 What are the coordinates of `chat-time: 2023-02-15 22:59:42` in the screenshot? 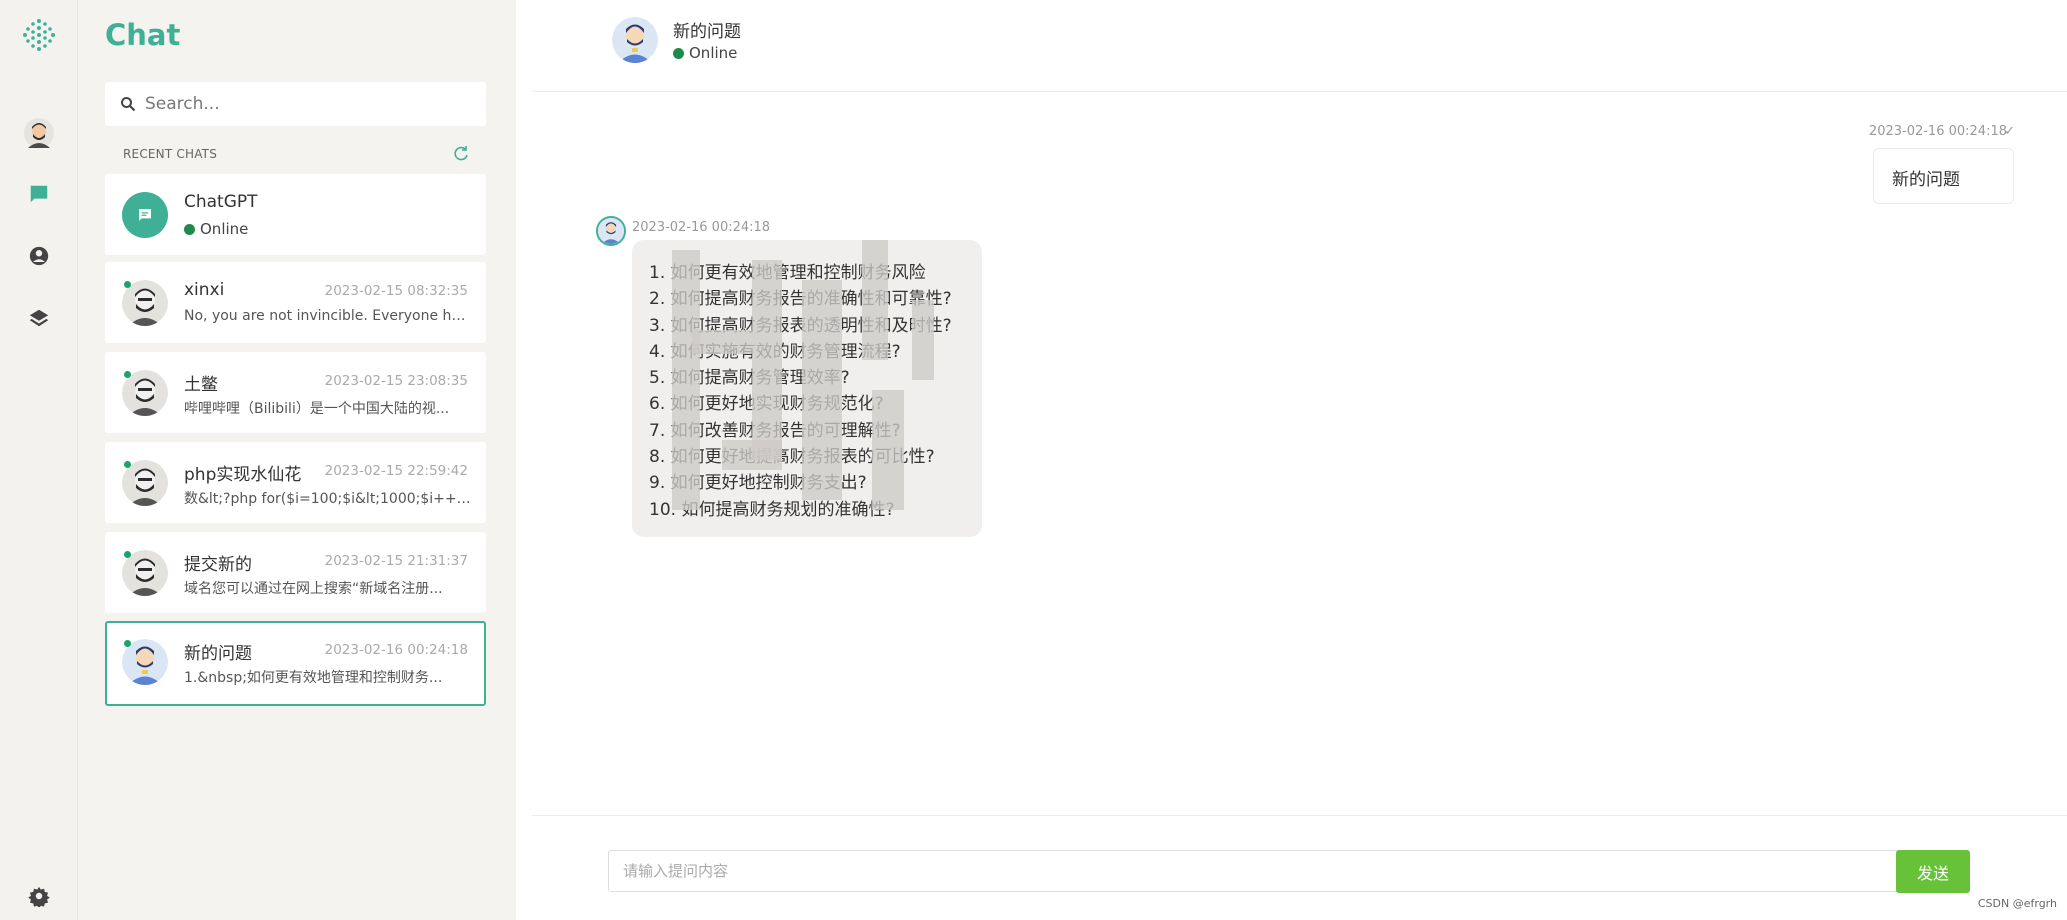 It's located at (396, 471).